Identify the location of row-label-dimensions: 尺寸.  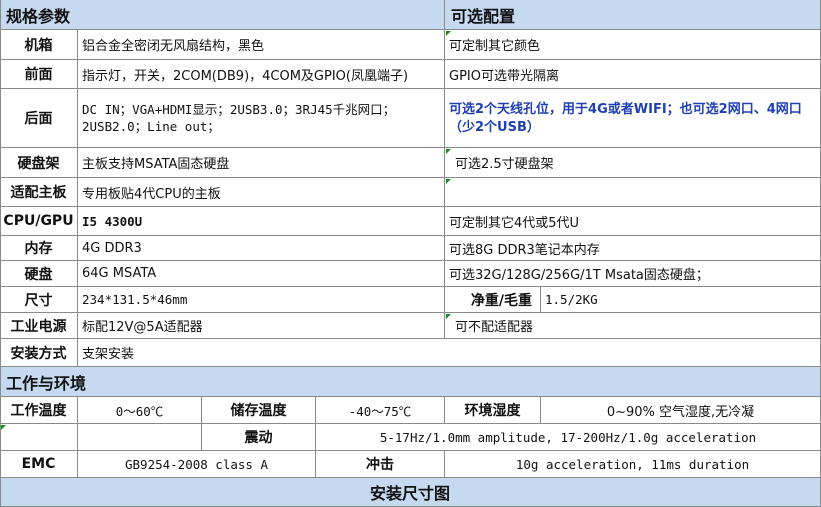
(39, 300).